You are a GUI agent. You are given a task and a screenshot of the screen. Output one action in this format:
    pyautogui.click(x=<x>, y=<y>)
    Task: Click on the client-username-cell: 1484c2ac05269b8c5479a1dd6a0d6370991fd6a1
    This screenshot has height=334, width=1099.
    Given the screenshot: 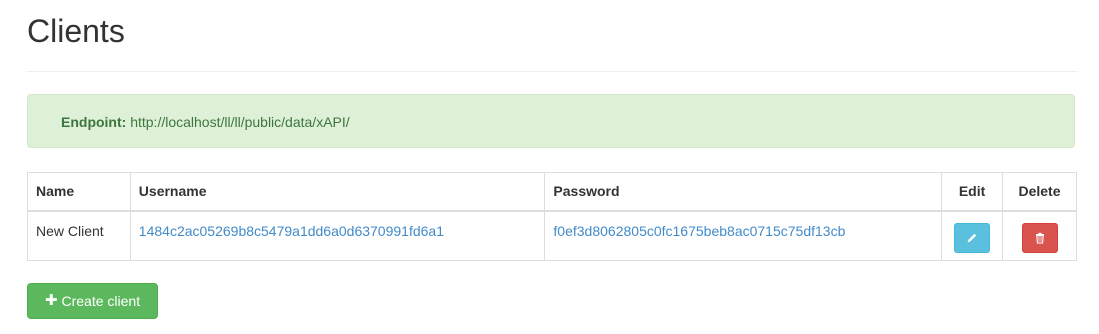 What is the action you would take?
    pyautogui.click(x=337, y=235)
    